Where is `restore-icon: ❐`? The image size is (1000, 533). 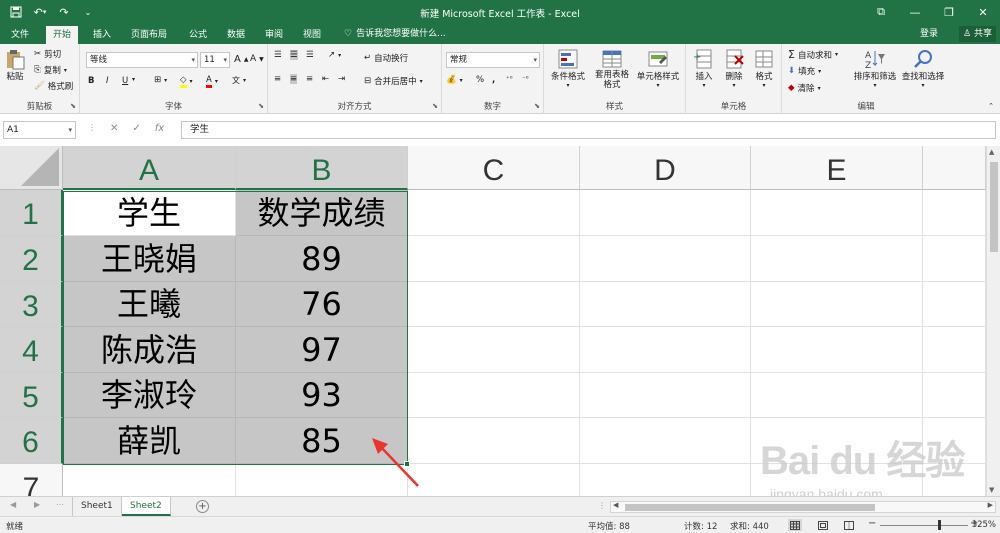
restore-icon: ❐ is located at coordinates (949, 12).